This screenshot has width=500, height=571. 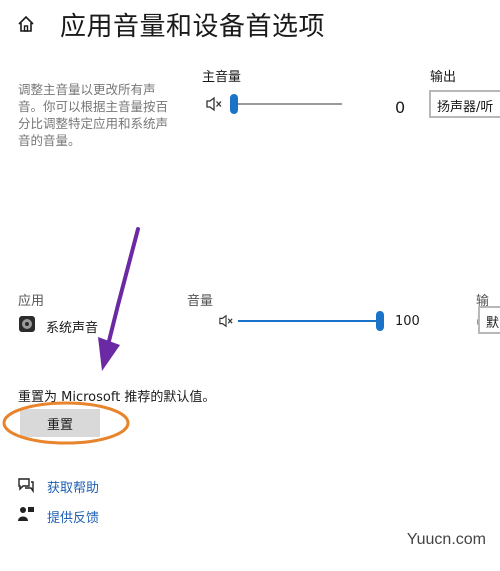 What do you see at coordinates (446, 539) in the screenshot?
I see `watermark: Yuucn.com` at bounding box center [446, 539].